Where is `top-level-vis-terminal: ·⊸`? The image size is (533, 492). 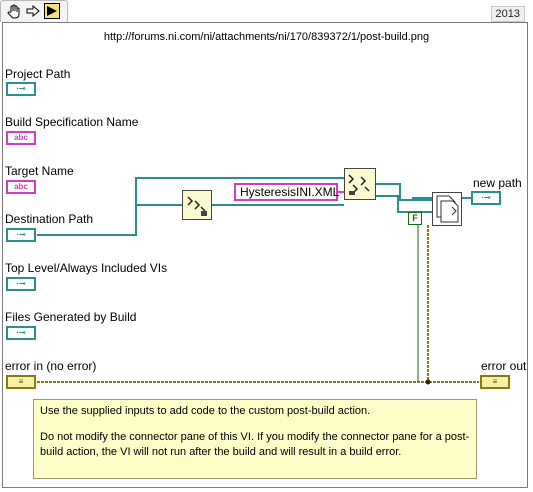 top-level-vis-terminal: ·⊸ is located at coordinates (21, 284).